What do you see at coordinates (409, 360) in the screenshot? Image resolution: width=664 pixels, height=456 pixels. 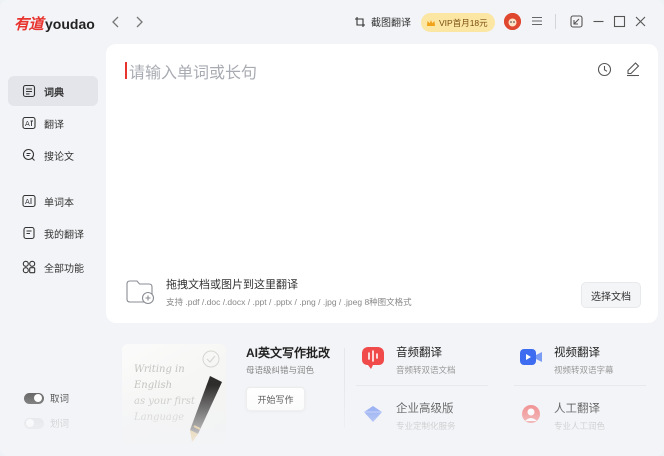 I see `feature-audio-translate: 音频翻译 音频转双语文档` at bounding box center [409, 360].